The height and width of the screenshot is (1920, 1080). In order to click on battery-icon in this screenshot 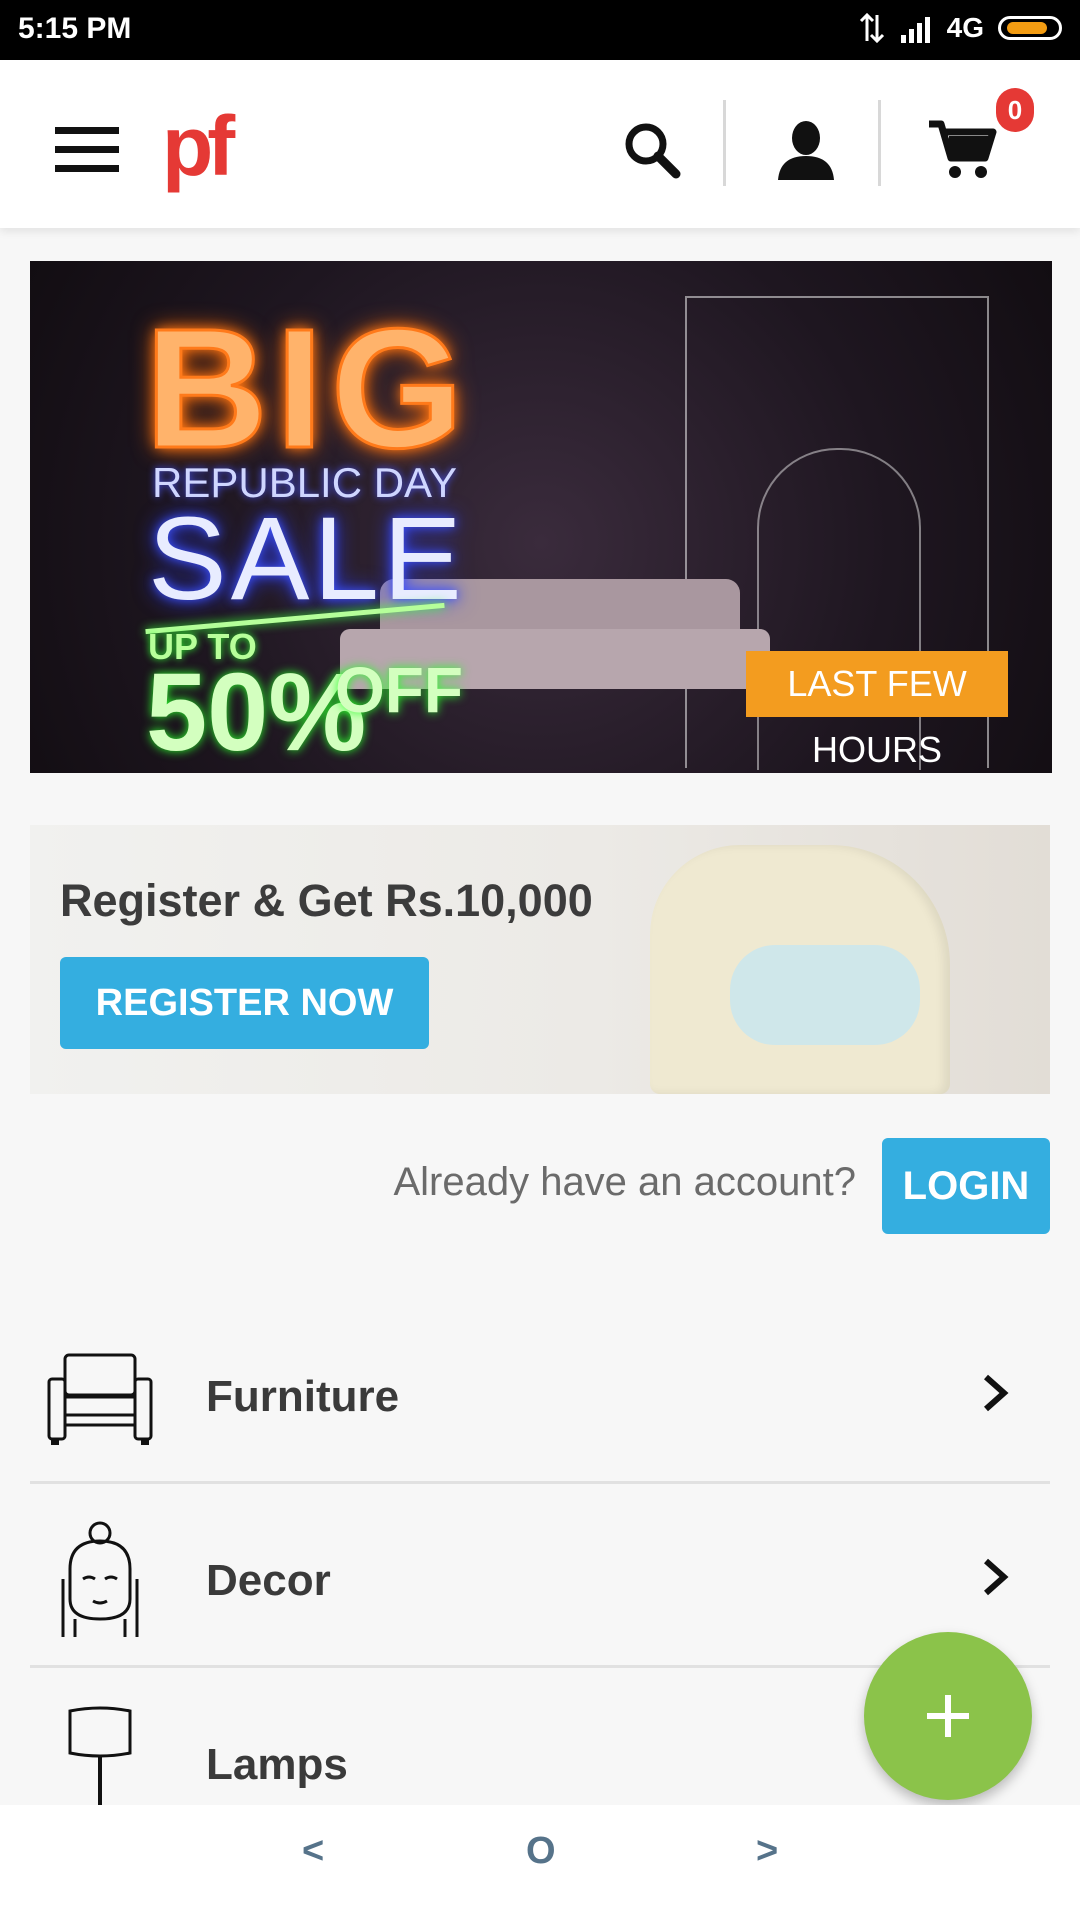, I will do `click(1030, 28)`.